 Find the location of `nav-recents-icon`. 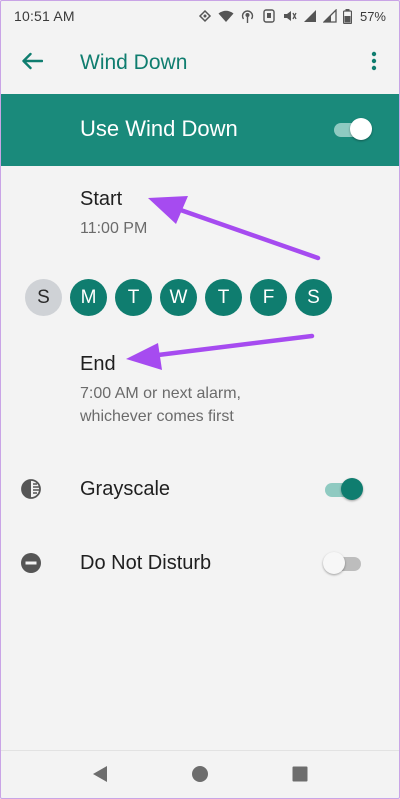

nav-recents-icon is located at coordinates (300, 776).